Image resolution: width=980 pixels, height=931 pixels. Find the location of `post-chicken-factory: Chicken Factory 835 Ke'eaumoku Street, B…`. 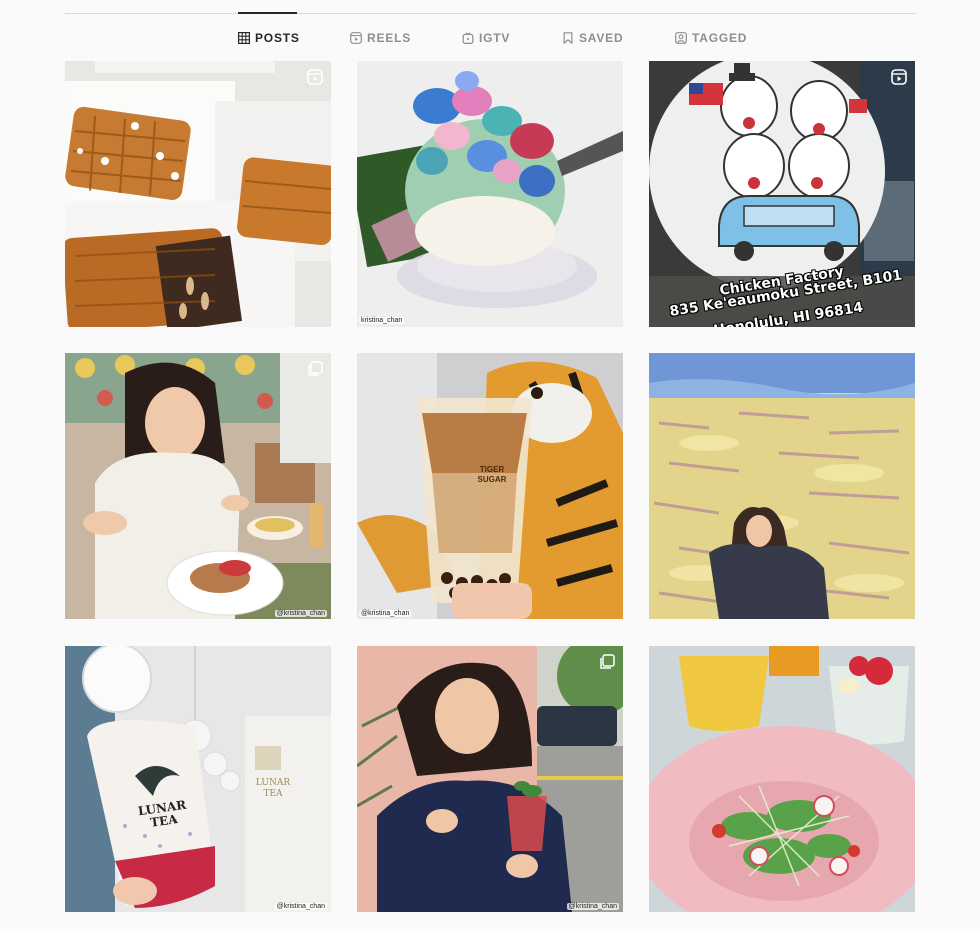

post-chicken-factory: Chicken Factory 835 Ke'eaumoku Street, B… is located at coordinates (782, 194).